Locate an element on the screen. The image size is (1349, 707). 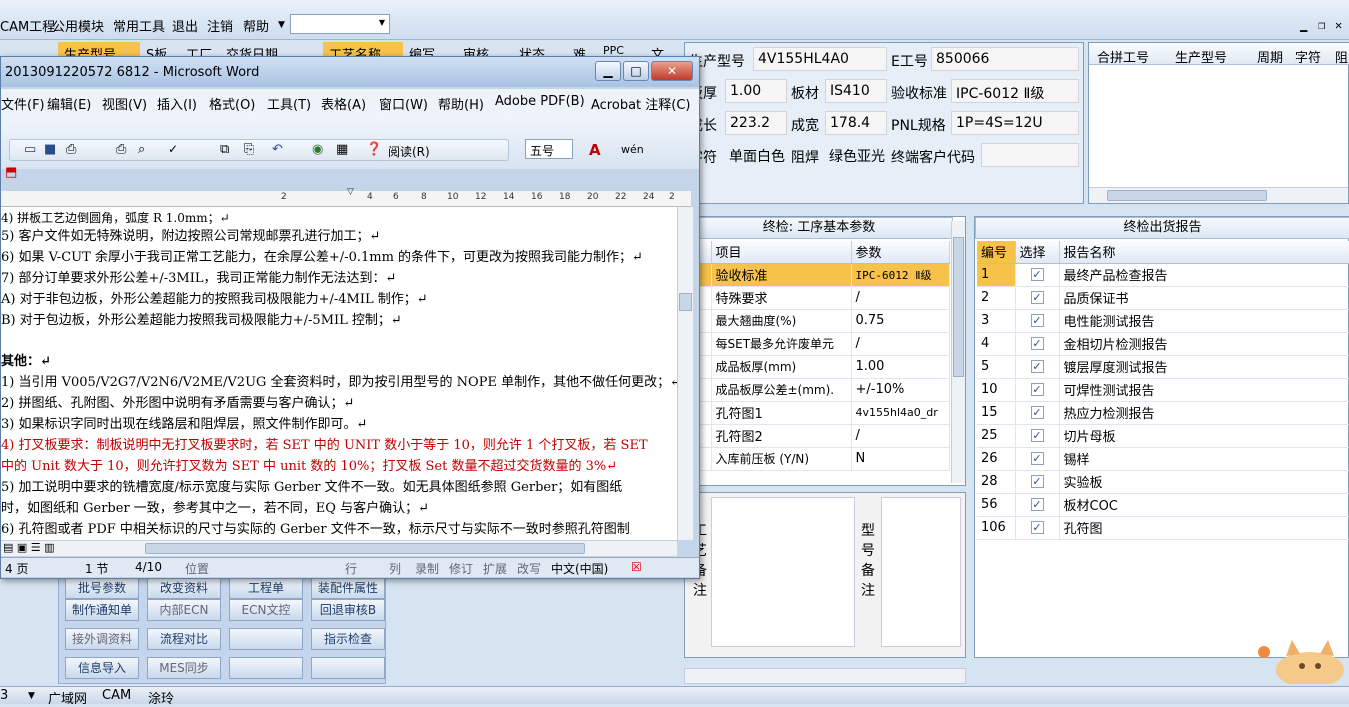
tab-wan: 广域网 is located at coordinates (67, 697).